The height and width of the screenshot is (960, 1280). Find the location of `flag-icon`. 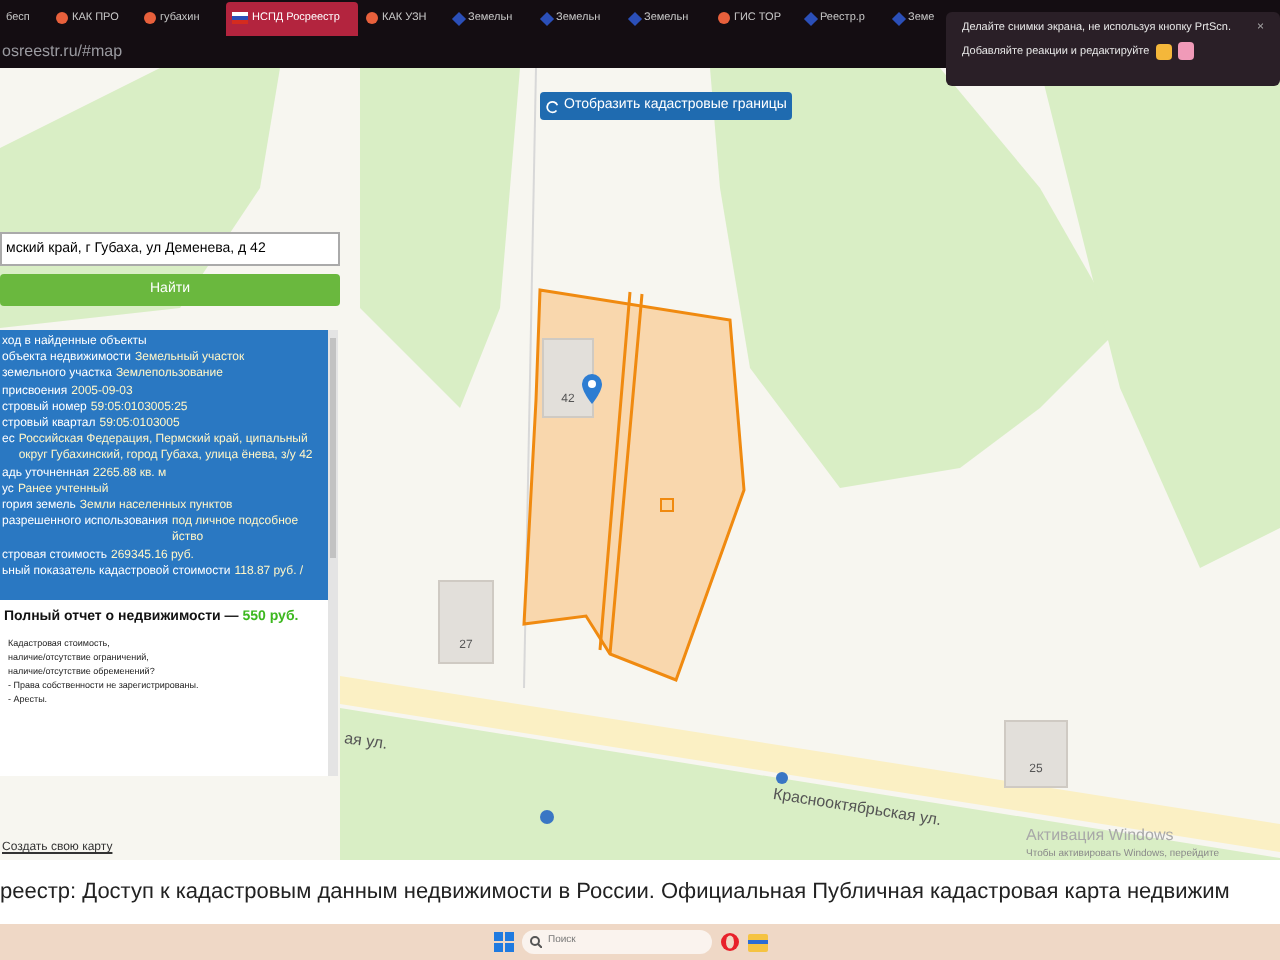

flag-icon is located at coordinates (240, 18).